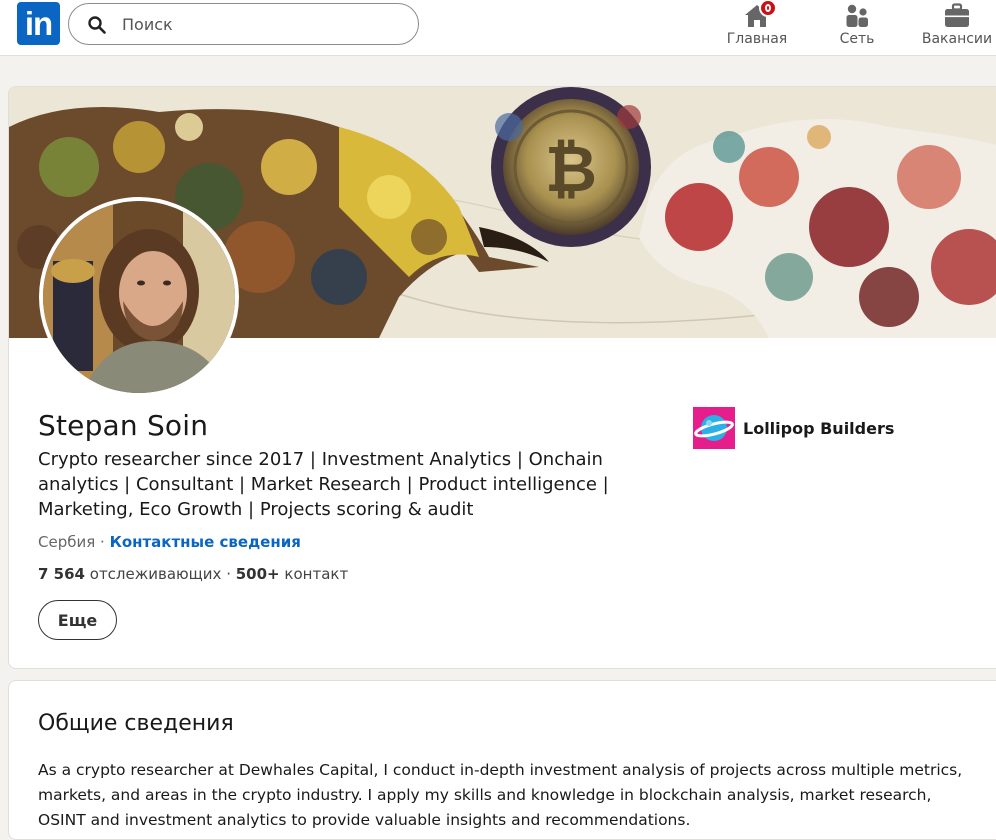 The width and height of the screenshot is (996, 840). I want to click on linkedin-logo: in, so click(38, 23).